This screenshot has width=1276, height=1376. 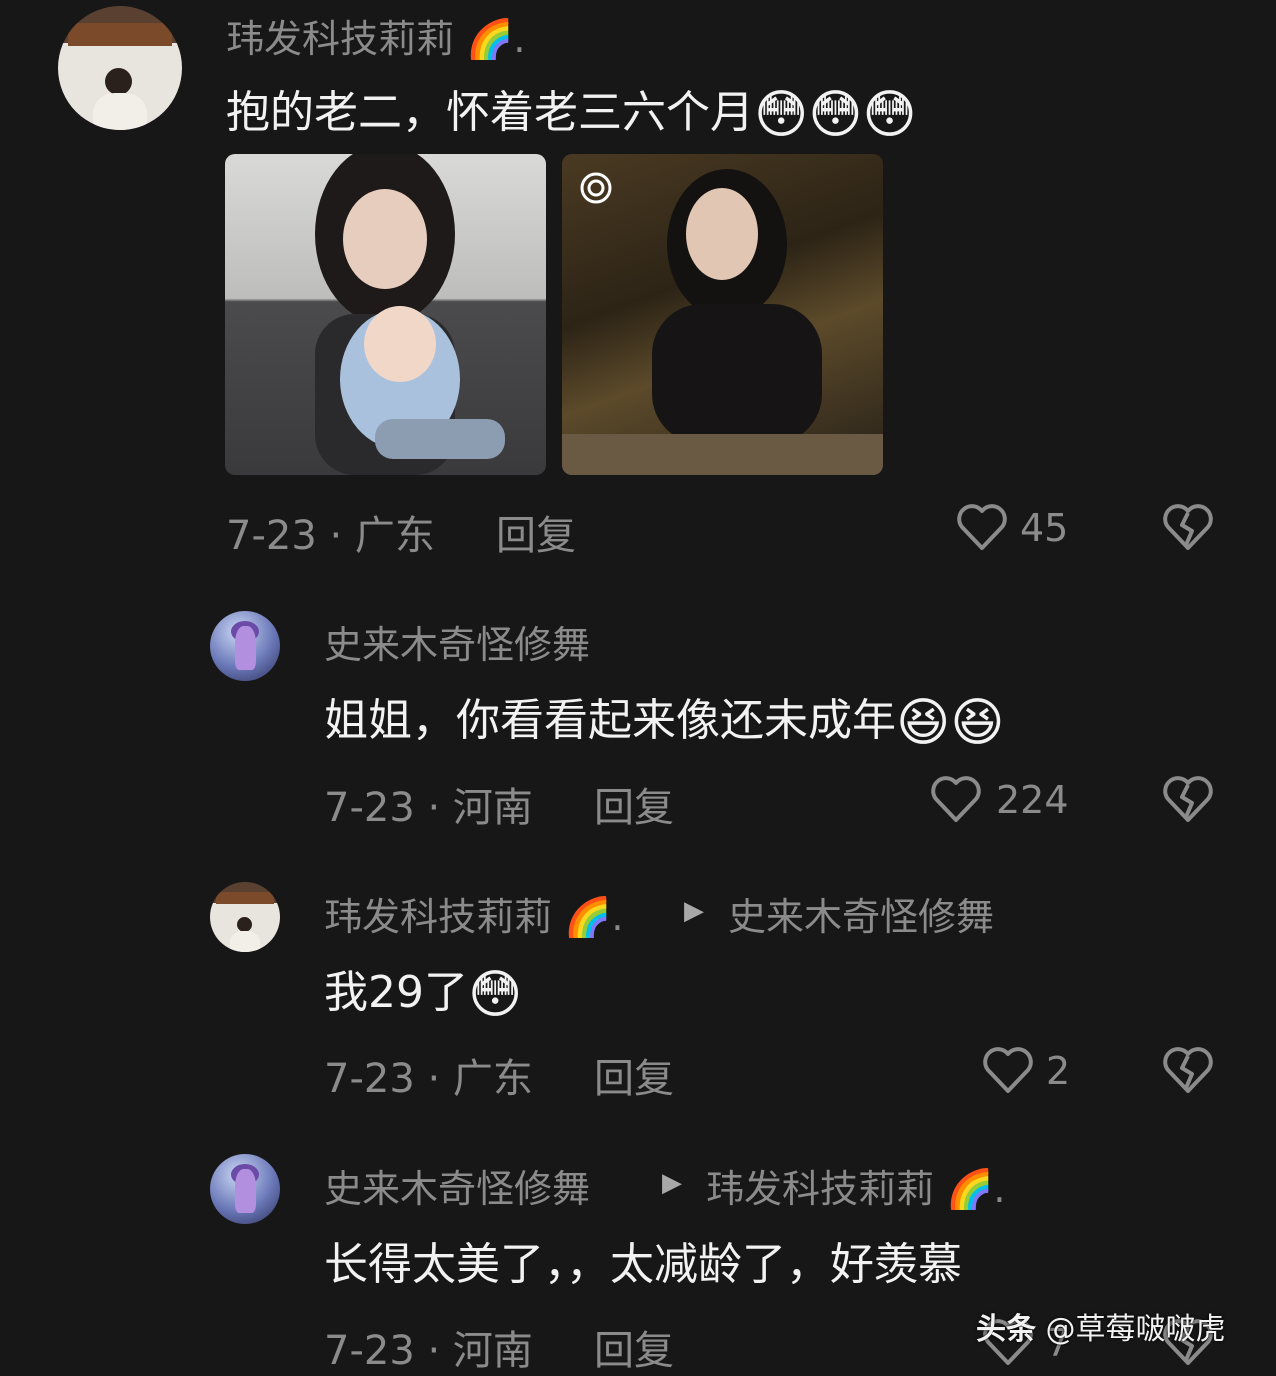 I want to click on flushed-face-emoji: 😳, so click(x=495, y=995).